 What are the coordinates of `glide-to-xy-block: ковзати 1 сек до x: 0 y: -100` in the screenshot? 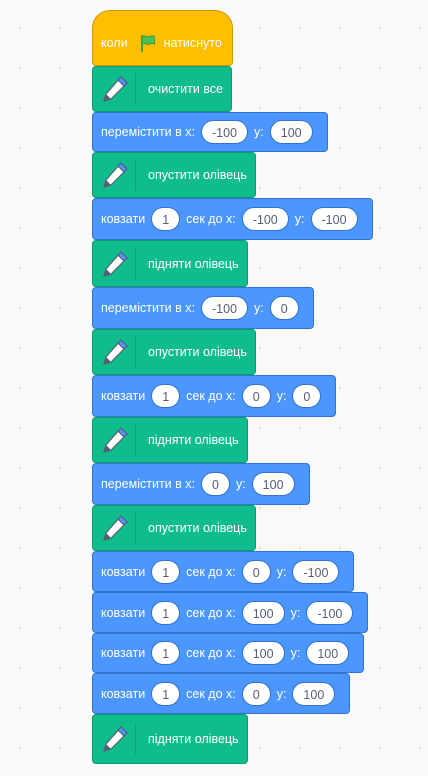 It's located at (223, 571).